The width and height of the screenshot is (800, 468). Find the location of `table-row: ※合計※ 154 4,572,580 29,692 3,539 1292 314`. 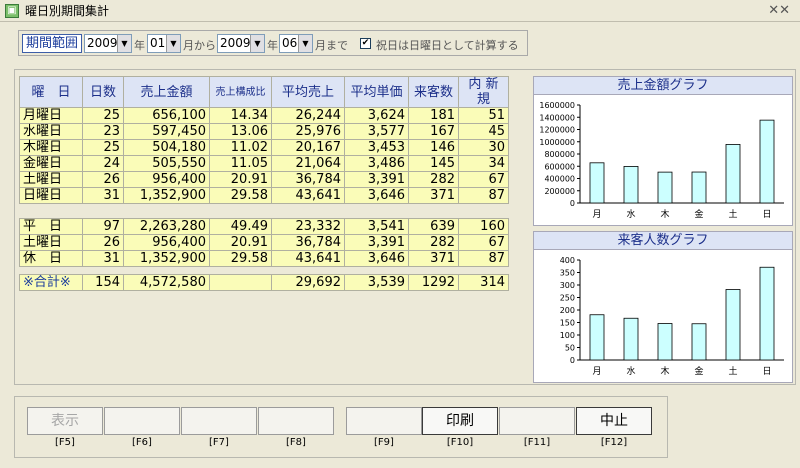

table-row: ※合計※ 154 4,572,580 29,692 3,539 1292 314 is located at coordinates (264, 282).